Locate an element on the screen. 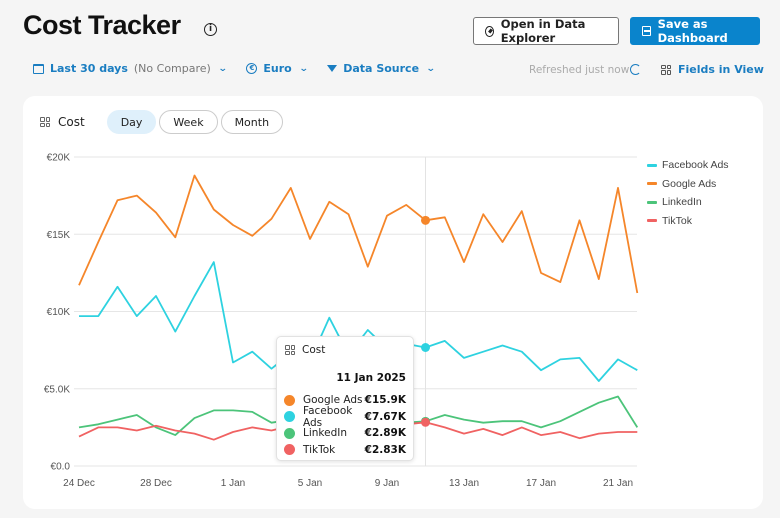 The image size is (780, 518). tooltip-title: Cost is located at coordinates (314, 350).